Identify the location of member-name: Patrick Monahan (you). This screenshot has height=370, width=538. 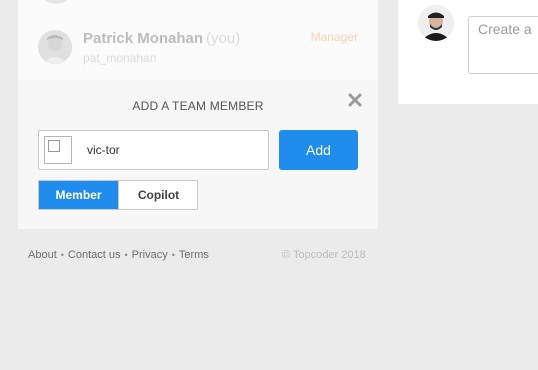
(161, 38).